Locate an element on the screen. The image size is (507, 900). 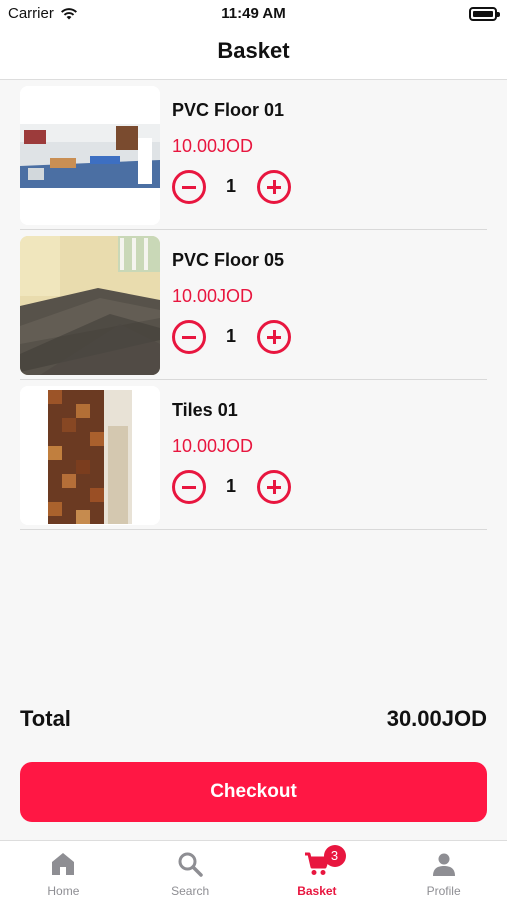
tab-label: Search is located at coordinates (190, 891).